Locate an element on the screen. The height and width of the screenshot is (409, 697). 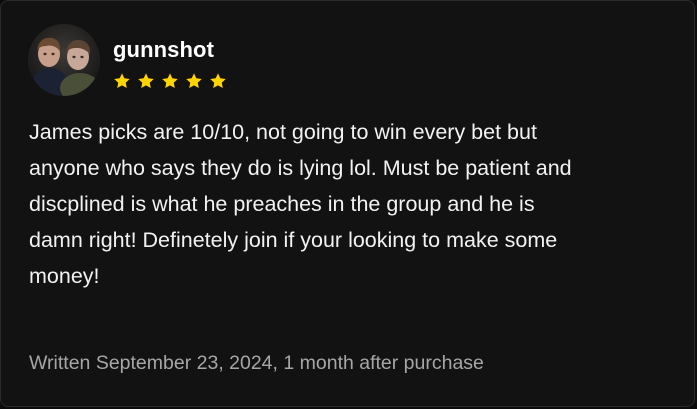
avatar is located at coordinates (64, 60).